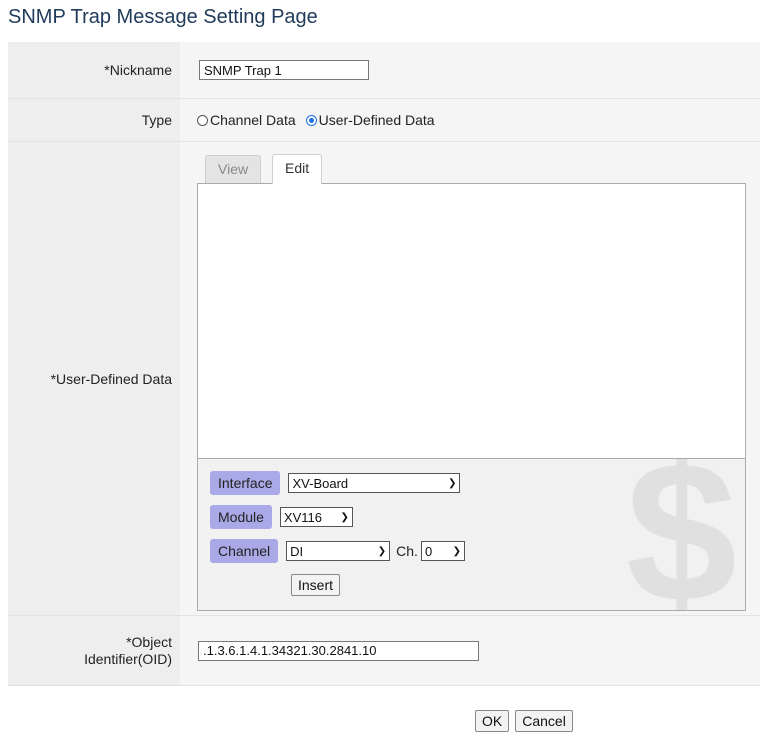  What do you see at coordinates (163, 17) in the screenshot?
I see `page-title: SNMP Trap Message Setting Page` at bounding box center [163, 17].